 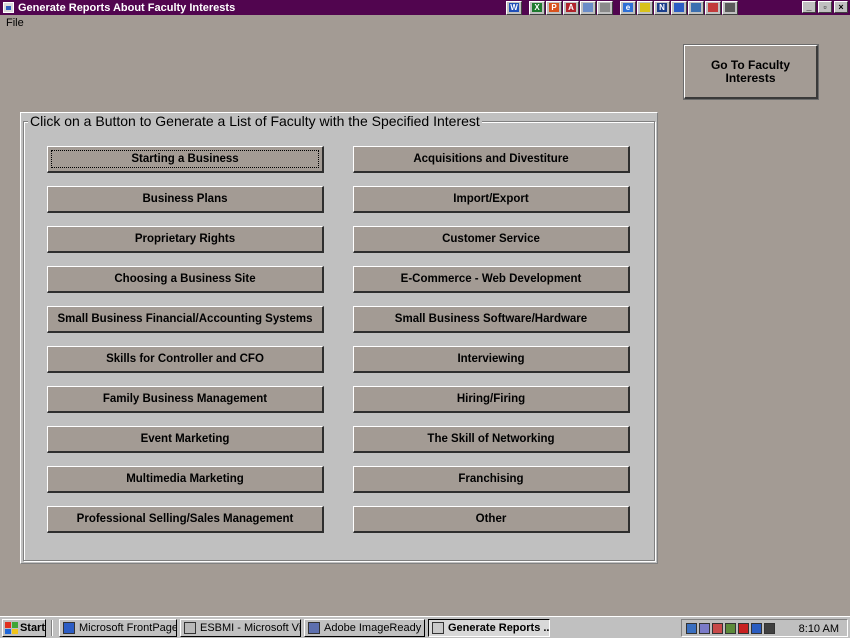 I want to click on monitor-icon, so click(x=691, y=628).